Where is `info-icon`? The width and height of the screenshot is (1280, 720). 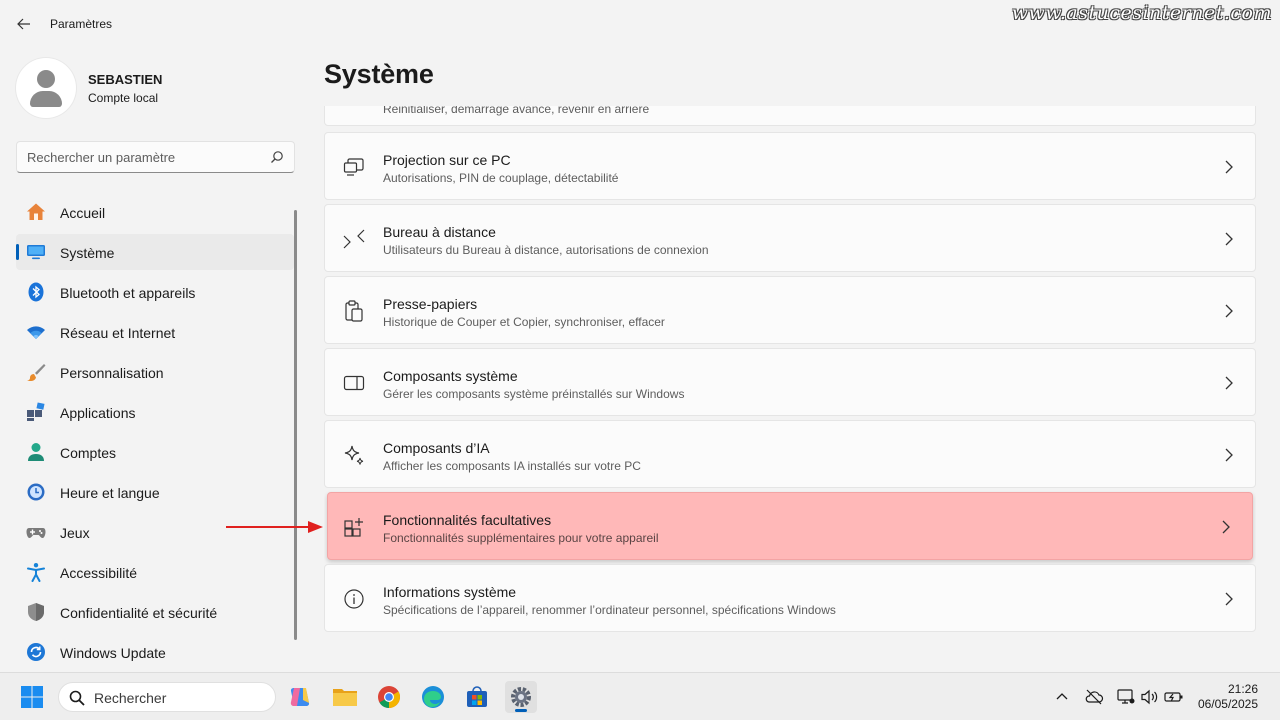
info-icon is located at coordinates (354, 599).